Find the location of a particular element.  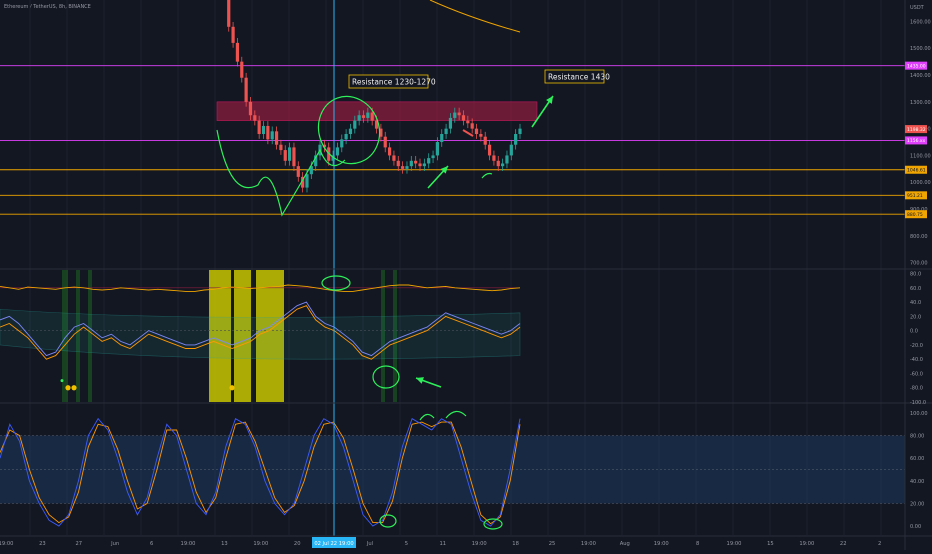

resistance-label-2: Resistance 1430 is located at coordinates (577, 76).